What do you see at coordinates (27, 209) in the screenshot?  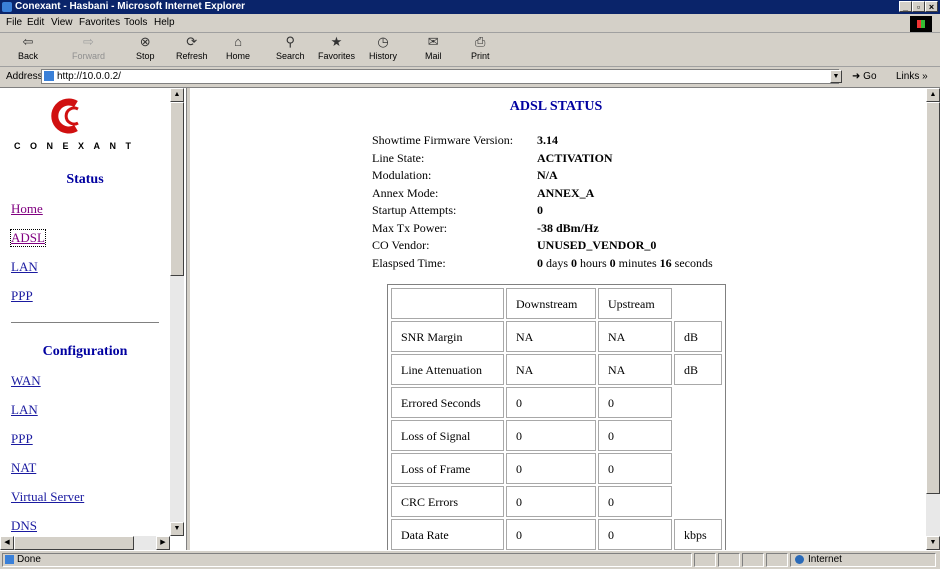 I see `nav-link-home: Home` at bounding box center [27, 209].